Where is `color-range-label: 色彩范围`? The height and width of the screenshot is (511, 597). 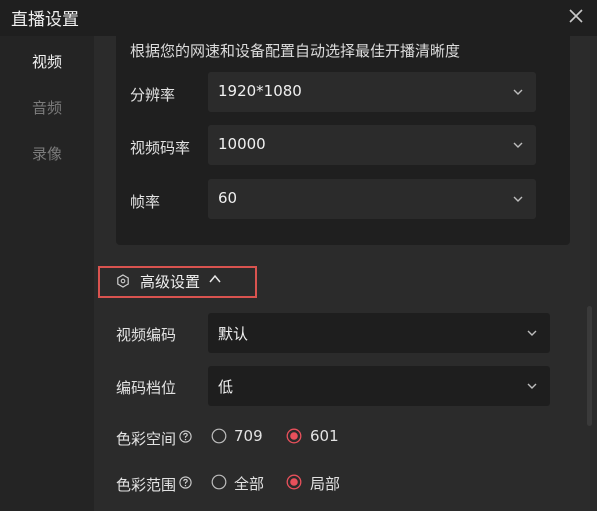 color-range-label: 色彩范围 is located at coordinates (146, 485).